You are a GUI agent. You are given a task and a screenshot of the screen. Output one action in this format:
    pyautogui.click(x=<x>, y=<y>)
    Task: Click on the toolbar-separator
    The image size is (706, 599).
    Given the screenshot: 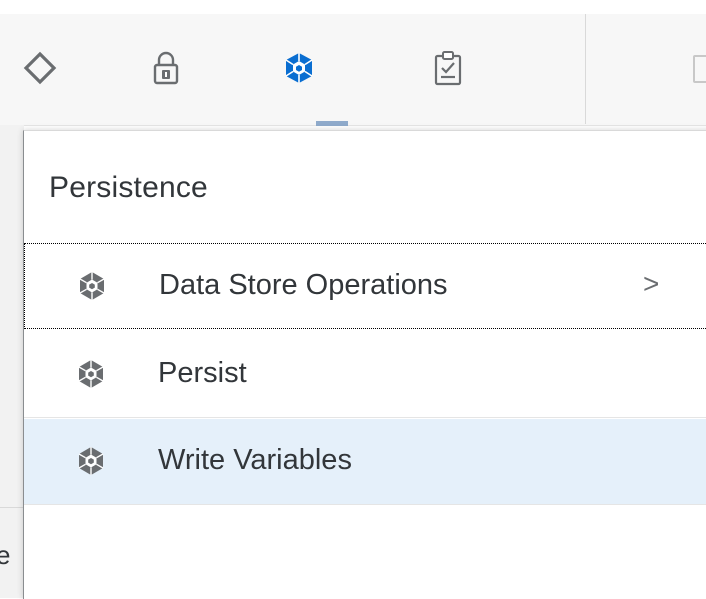 What is the action you would take?
    pyautogui.click(x=585, y=69)
    